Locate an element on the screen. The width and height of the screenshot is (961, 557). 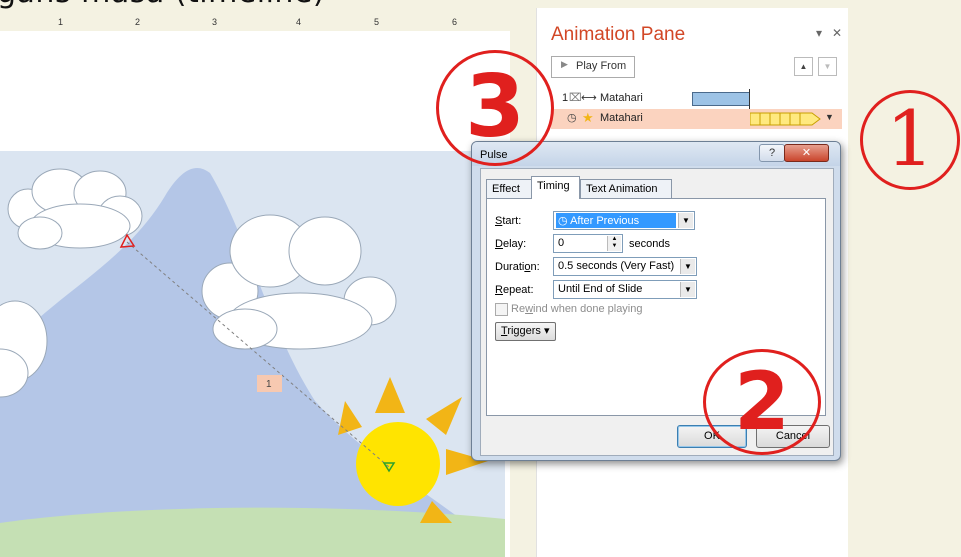
callout-3: 3 is located at coordinates (495, 108).